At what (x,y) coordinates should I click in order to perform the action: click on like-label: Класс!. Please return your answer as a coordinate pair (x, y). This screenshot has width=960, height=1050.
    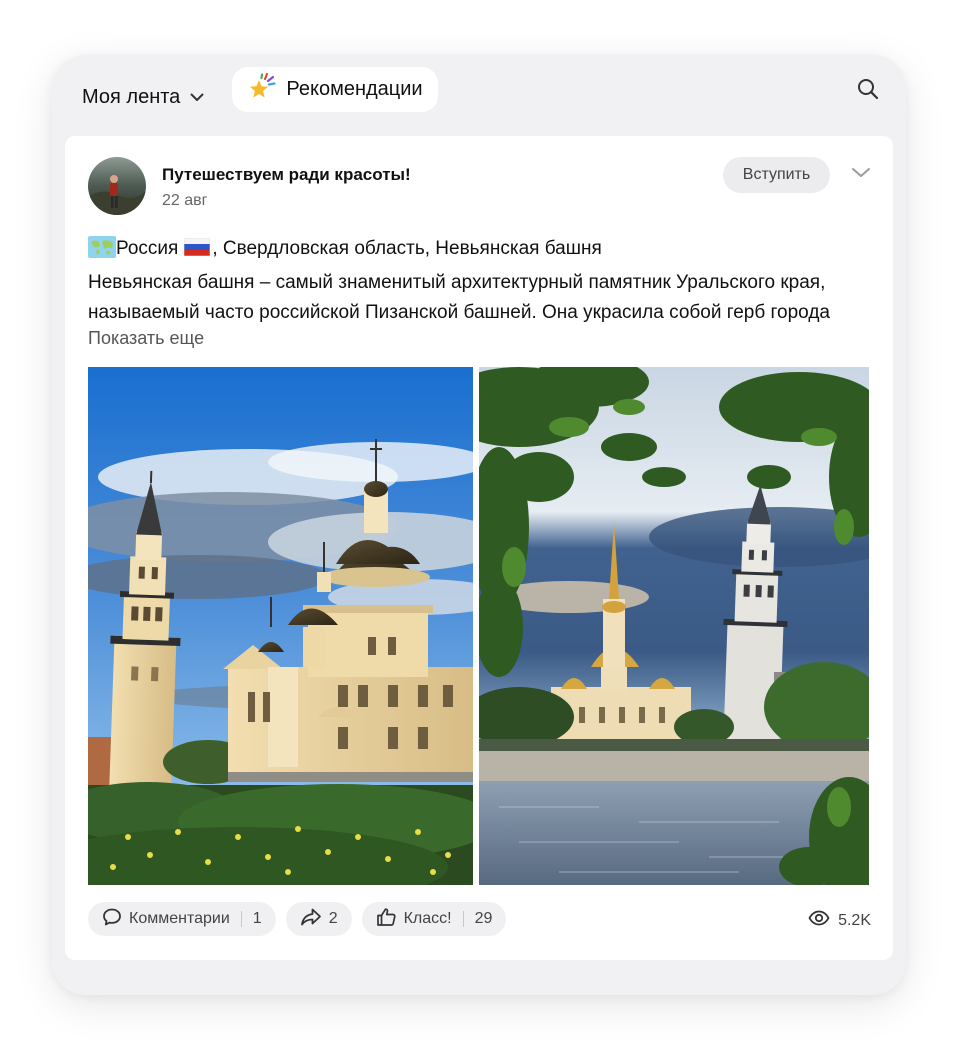
    Looking at the image, I should click on (427, 918).